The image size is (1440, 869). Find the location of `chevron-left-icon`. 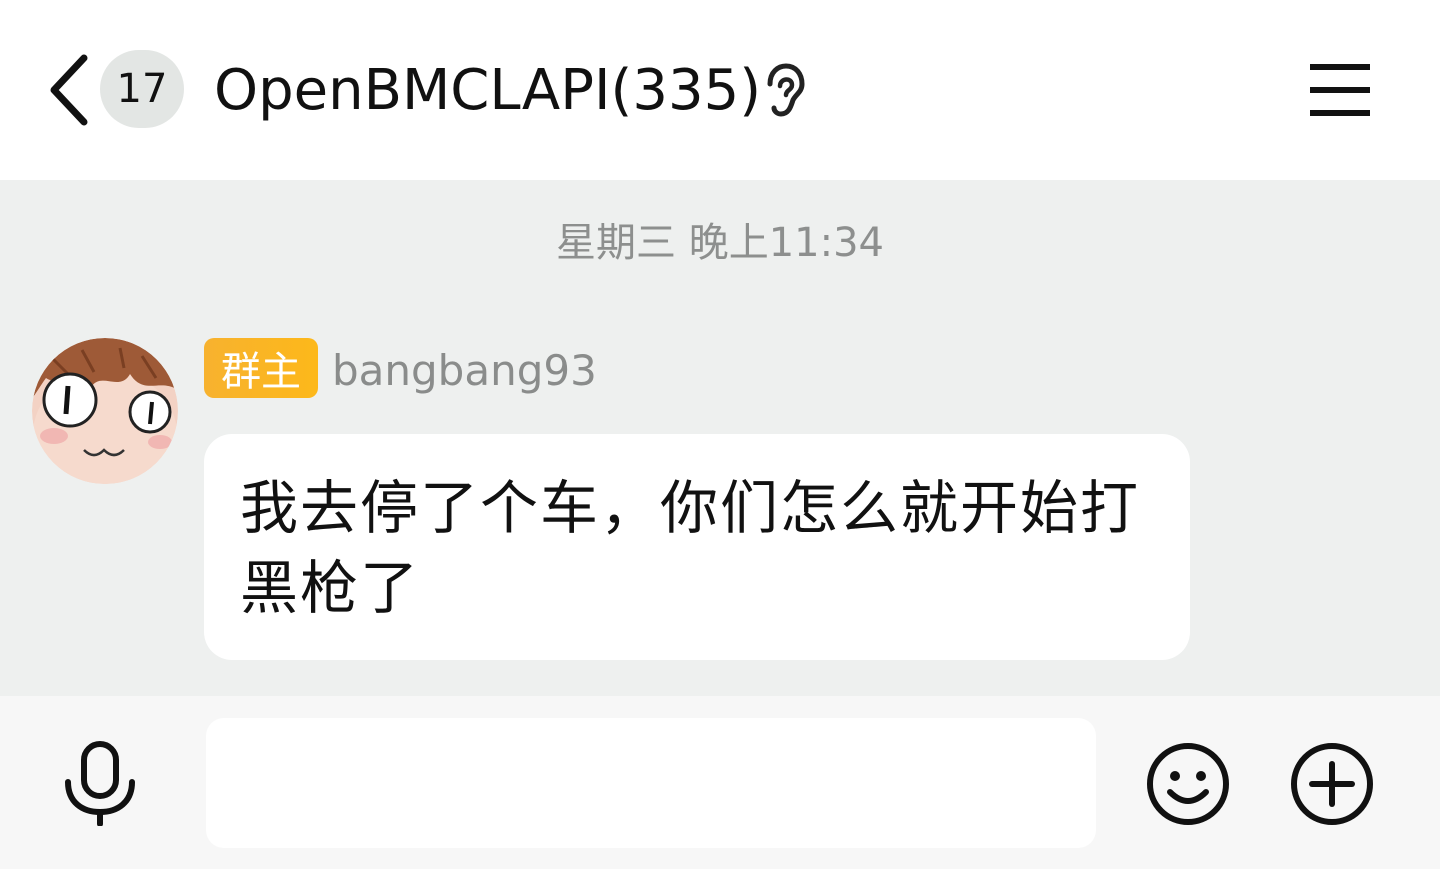

chevron-left-icon is located at coordinates (69, 90).